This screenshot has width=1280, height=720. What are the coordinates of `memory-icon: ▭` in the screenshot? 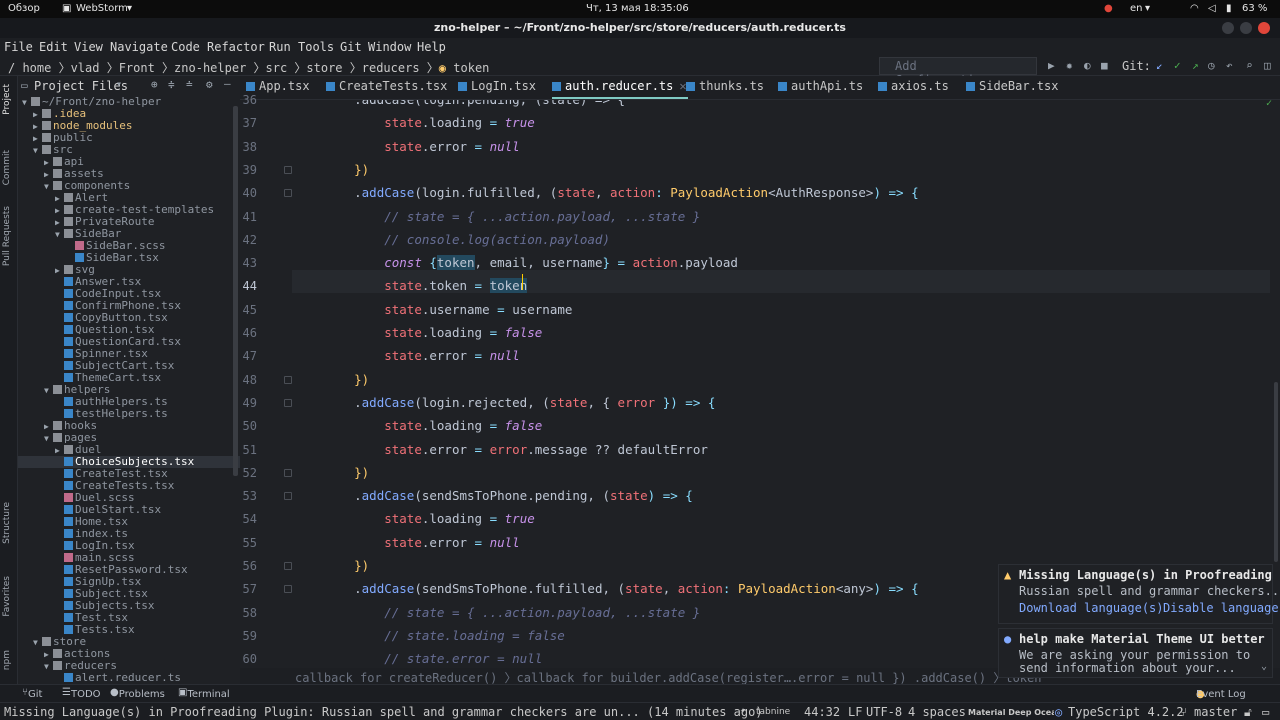 It's located at (1265, 712).